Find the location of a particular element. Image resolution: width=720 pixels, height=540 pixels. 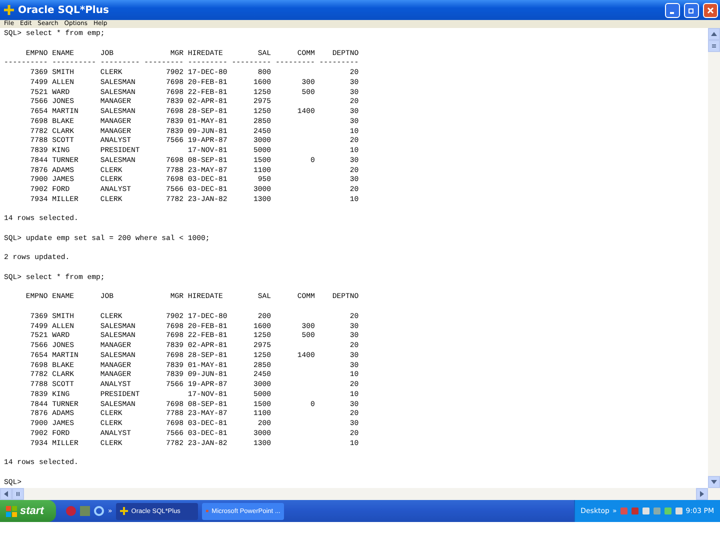

restore-button is located at coordinates (691, 10).